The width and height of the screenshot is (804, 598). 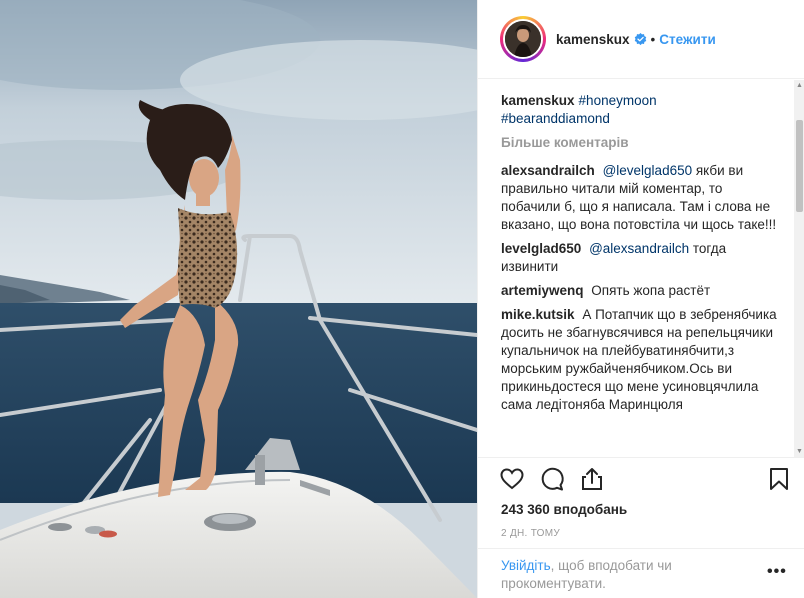 What do you see at coordinates (592, 479) in the screenshot?
I see `share-icon` at bounding box center [592, 479].